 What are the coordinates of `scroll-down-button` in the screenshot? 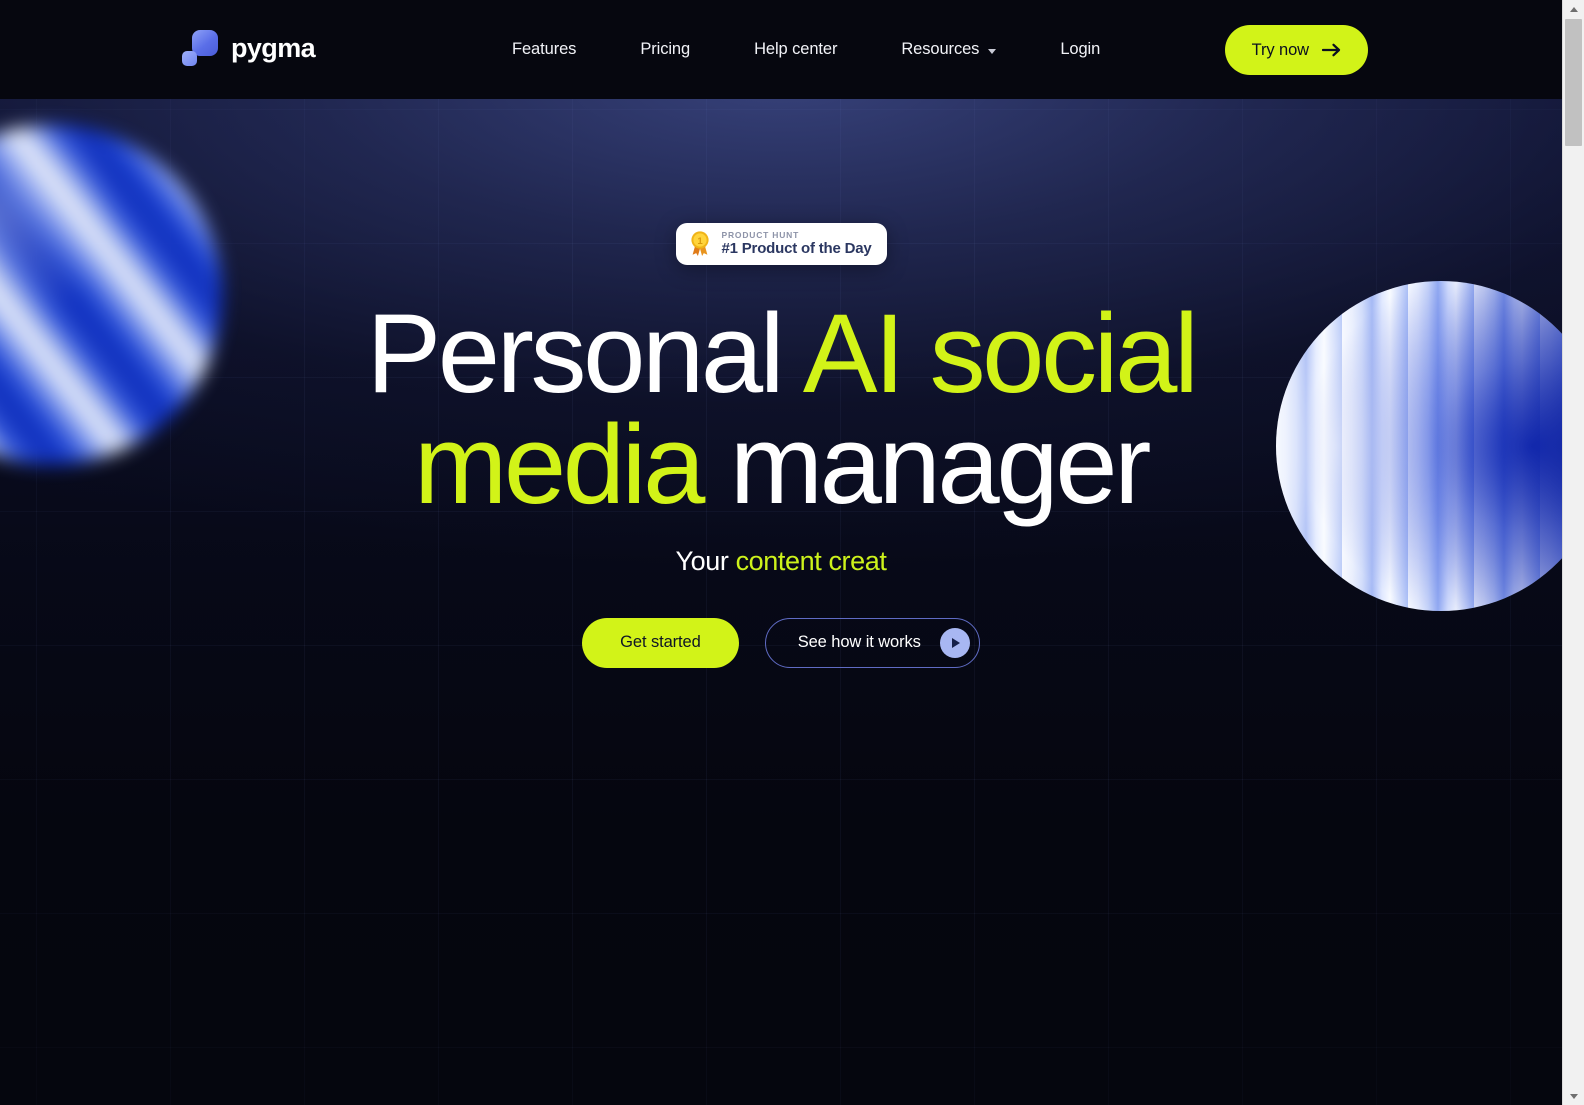 It's located at (1573, 1096).